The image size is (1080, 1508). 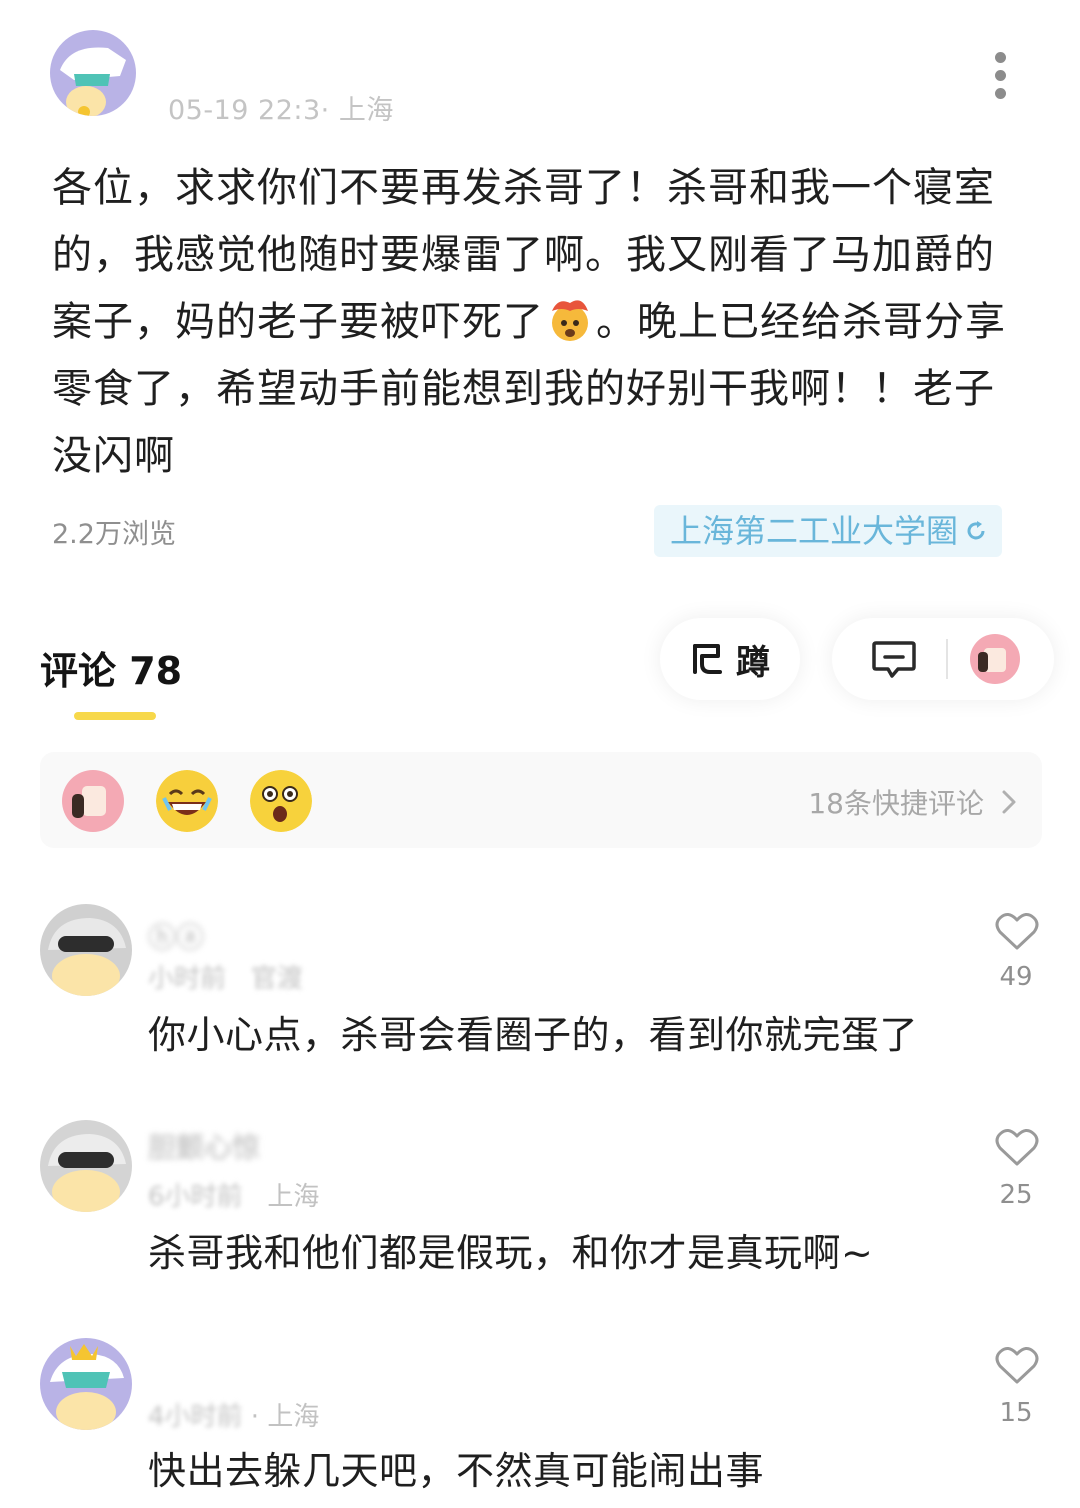 I want to click on circle-tag: 上海第二工业大学圈, so click(x=828, y=531).